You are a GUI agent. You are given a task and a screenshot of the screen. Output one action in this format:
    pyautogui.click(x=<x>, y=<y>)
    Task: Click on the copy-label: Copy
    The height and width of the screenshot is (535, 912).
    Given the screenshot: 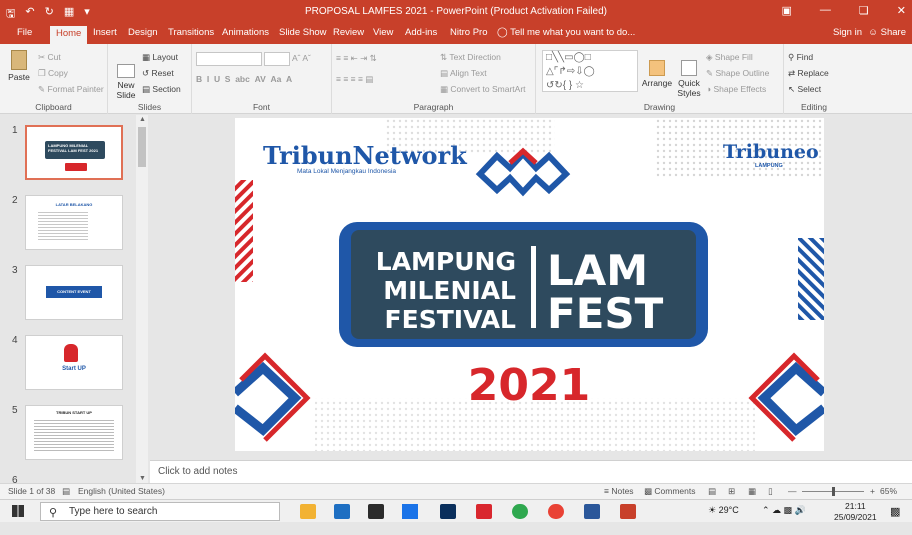 What is the action you would take?
    pyautogui.click(x=58, y=73)
    